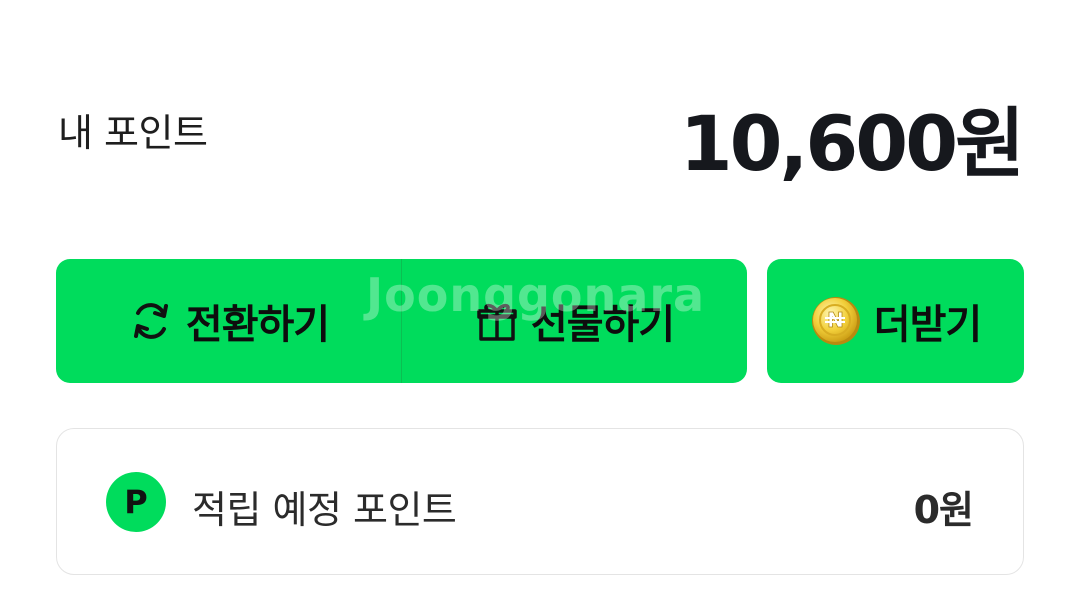  Describe the element at coordinates (151, 321) in the screenshot. I see `refresh-icon` at that location.